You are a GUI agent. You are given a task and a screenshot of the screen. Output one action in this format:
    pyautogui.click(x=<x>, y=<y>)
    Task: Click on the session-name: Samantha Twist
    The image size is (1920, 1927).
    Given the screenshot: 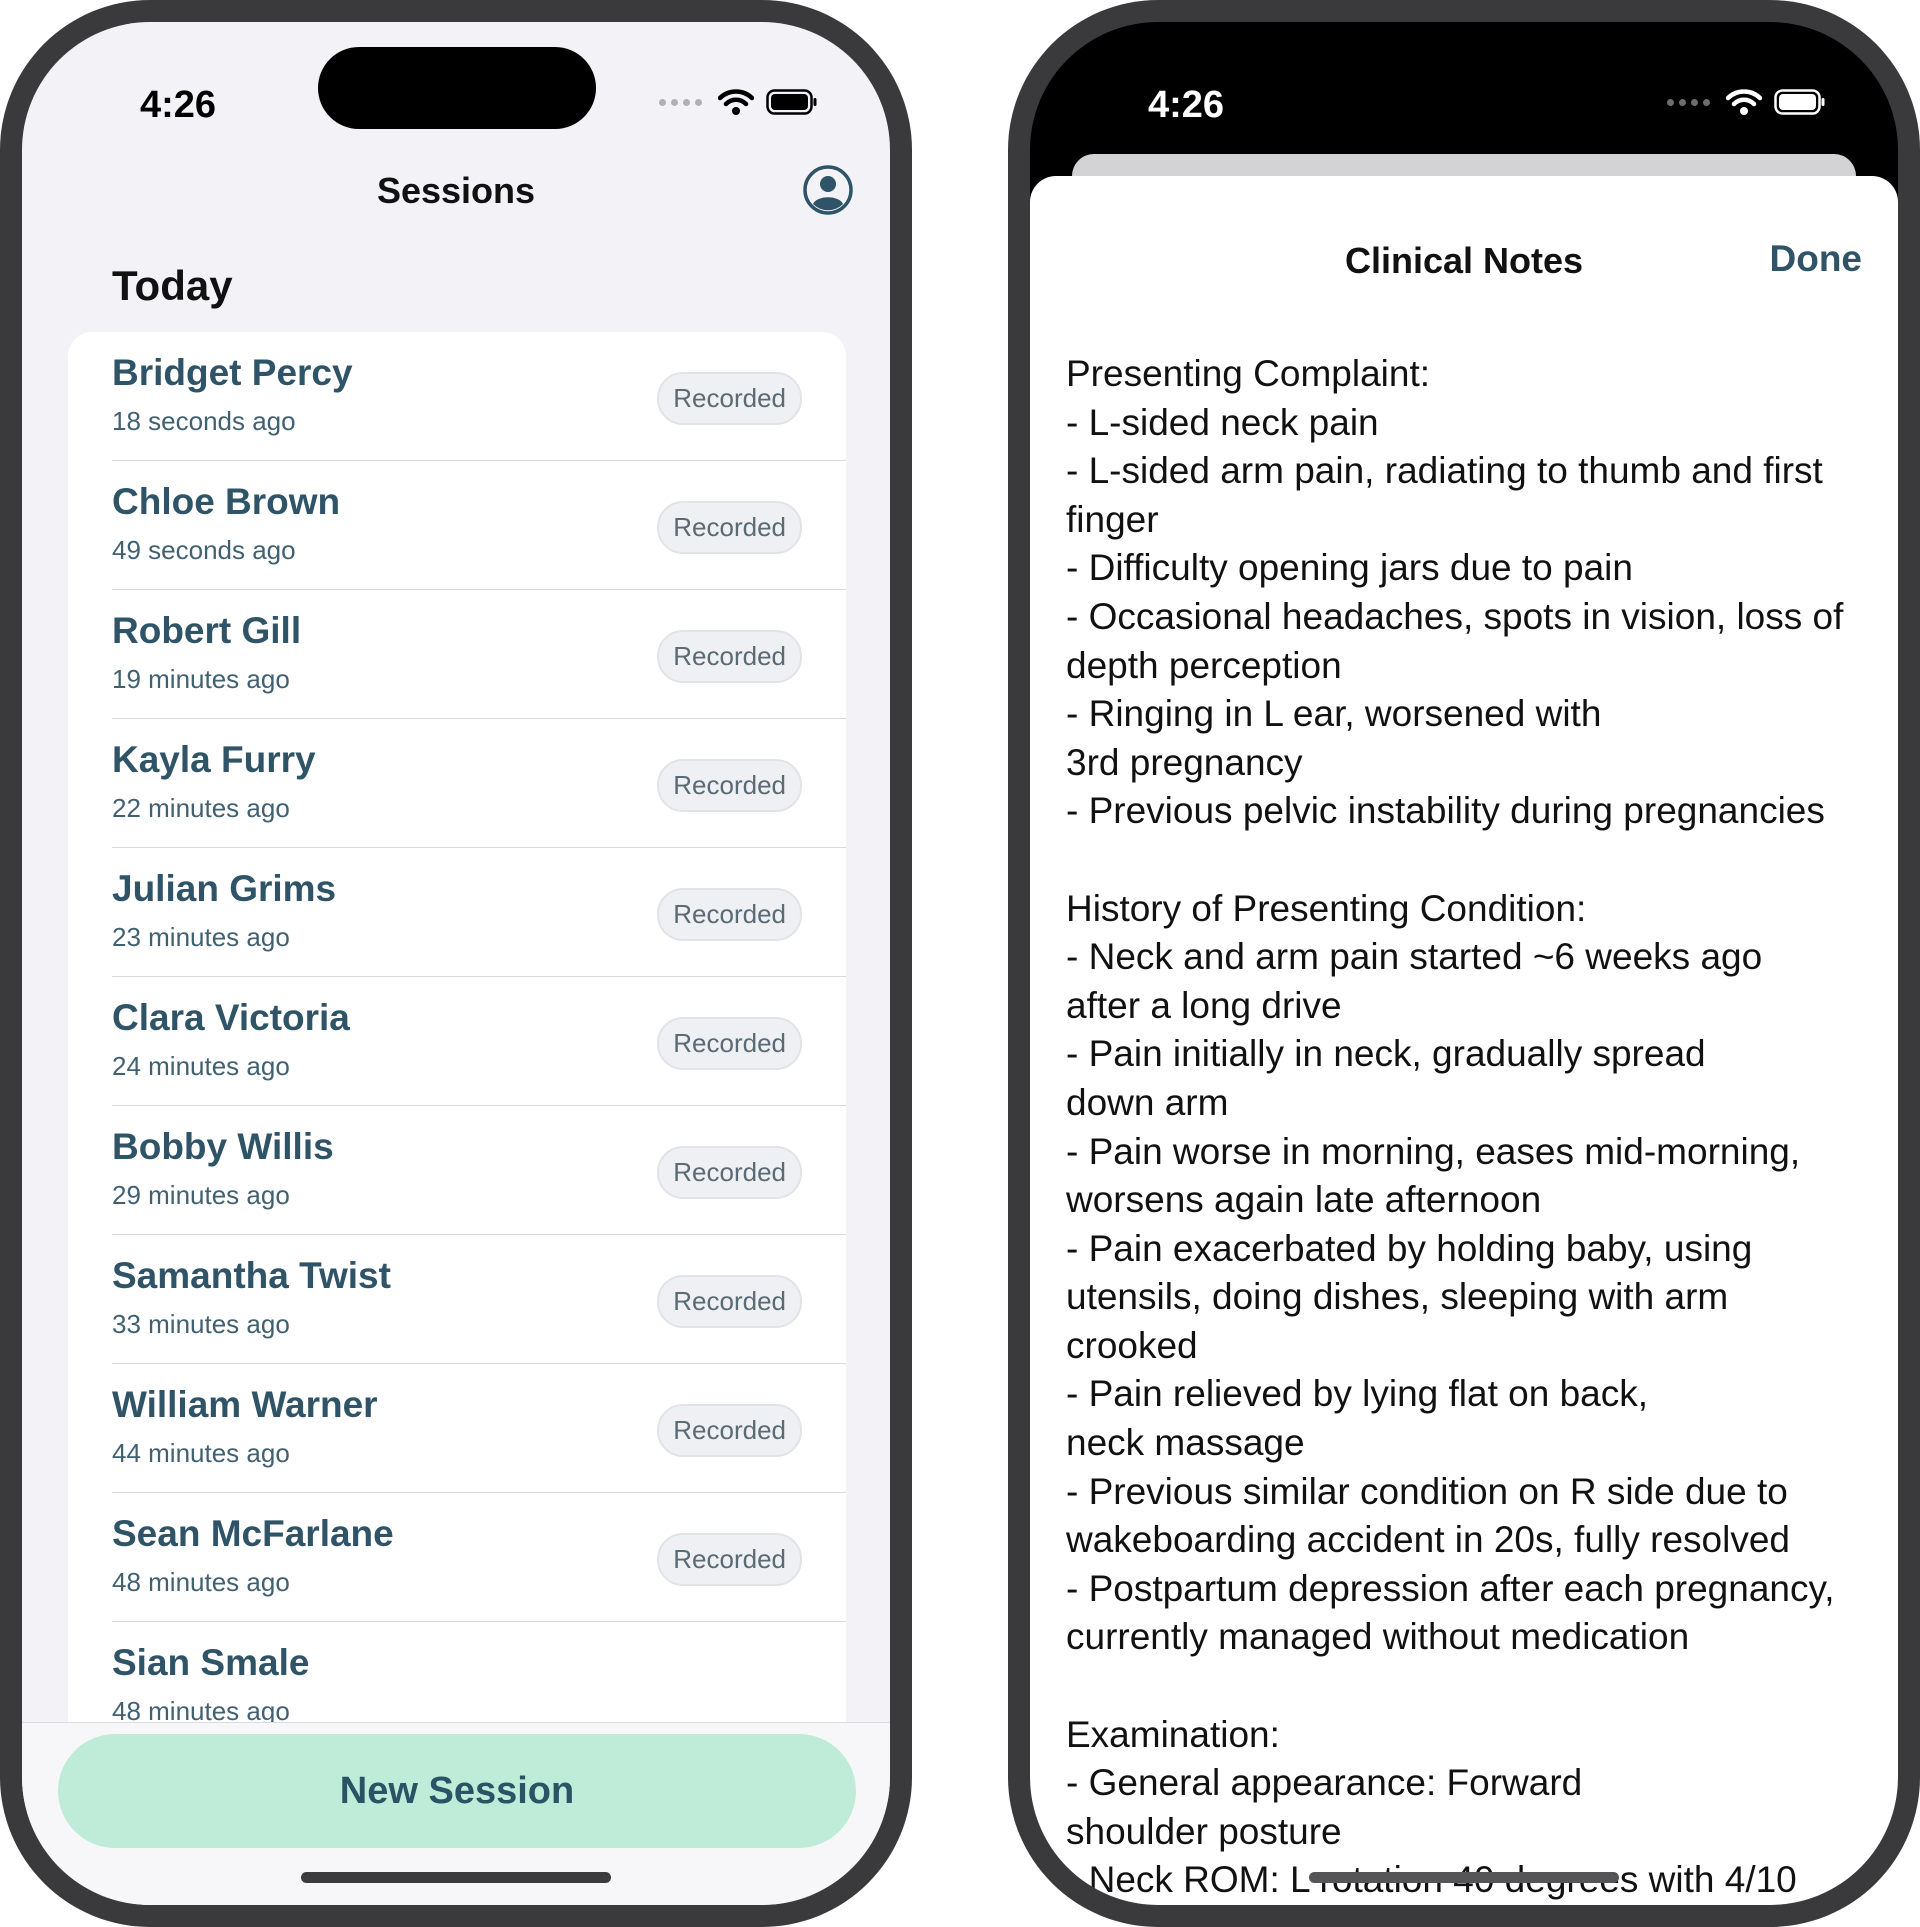 What is the action you would take?
    pyautogui.click(x=251, y=1275)
    